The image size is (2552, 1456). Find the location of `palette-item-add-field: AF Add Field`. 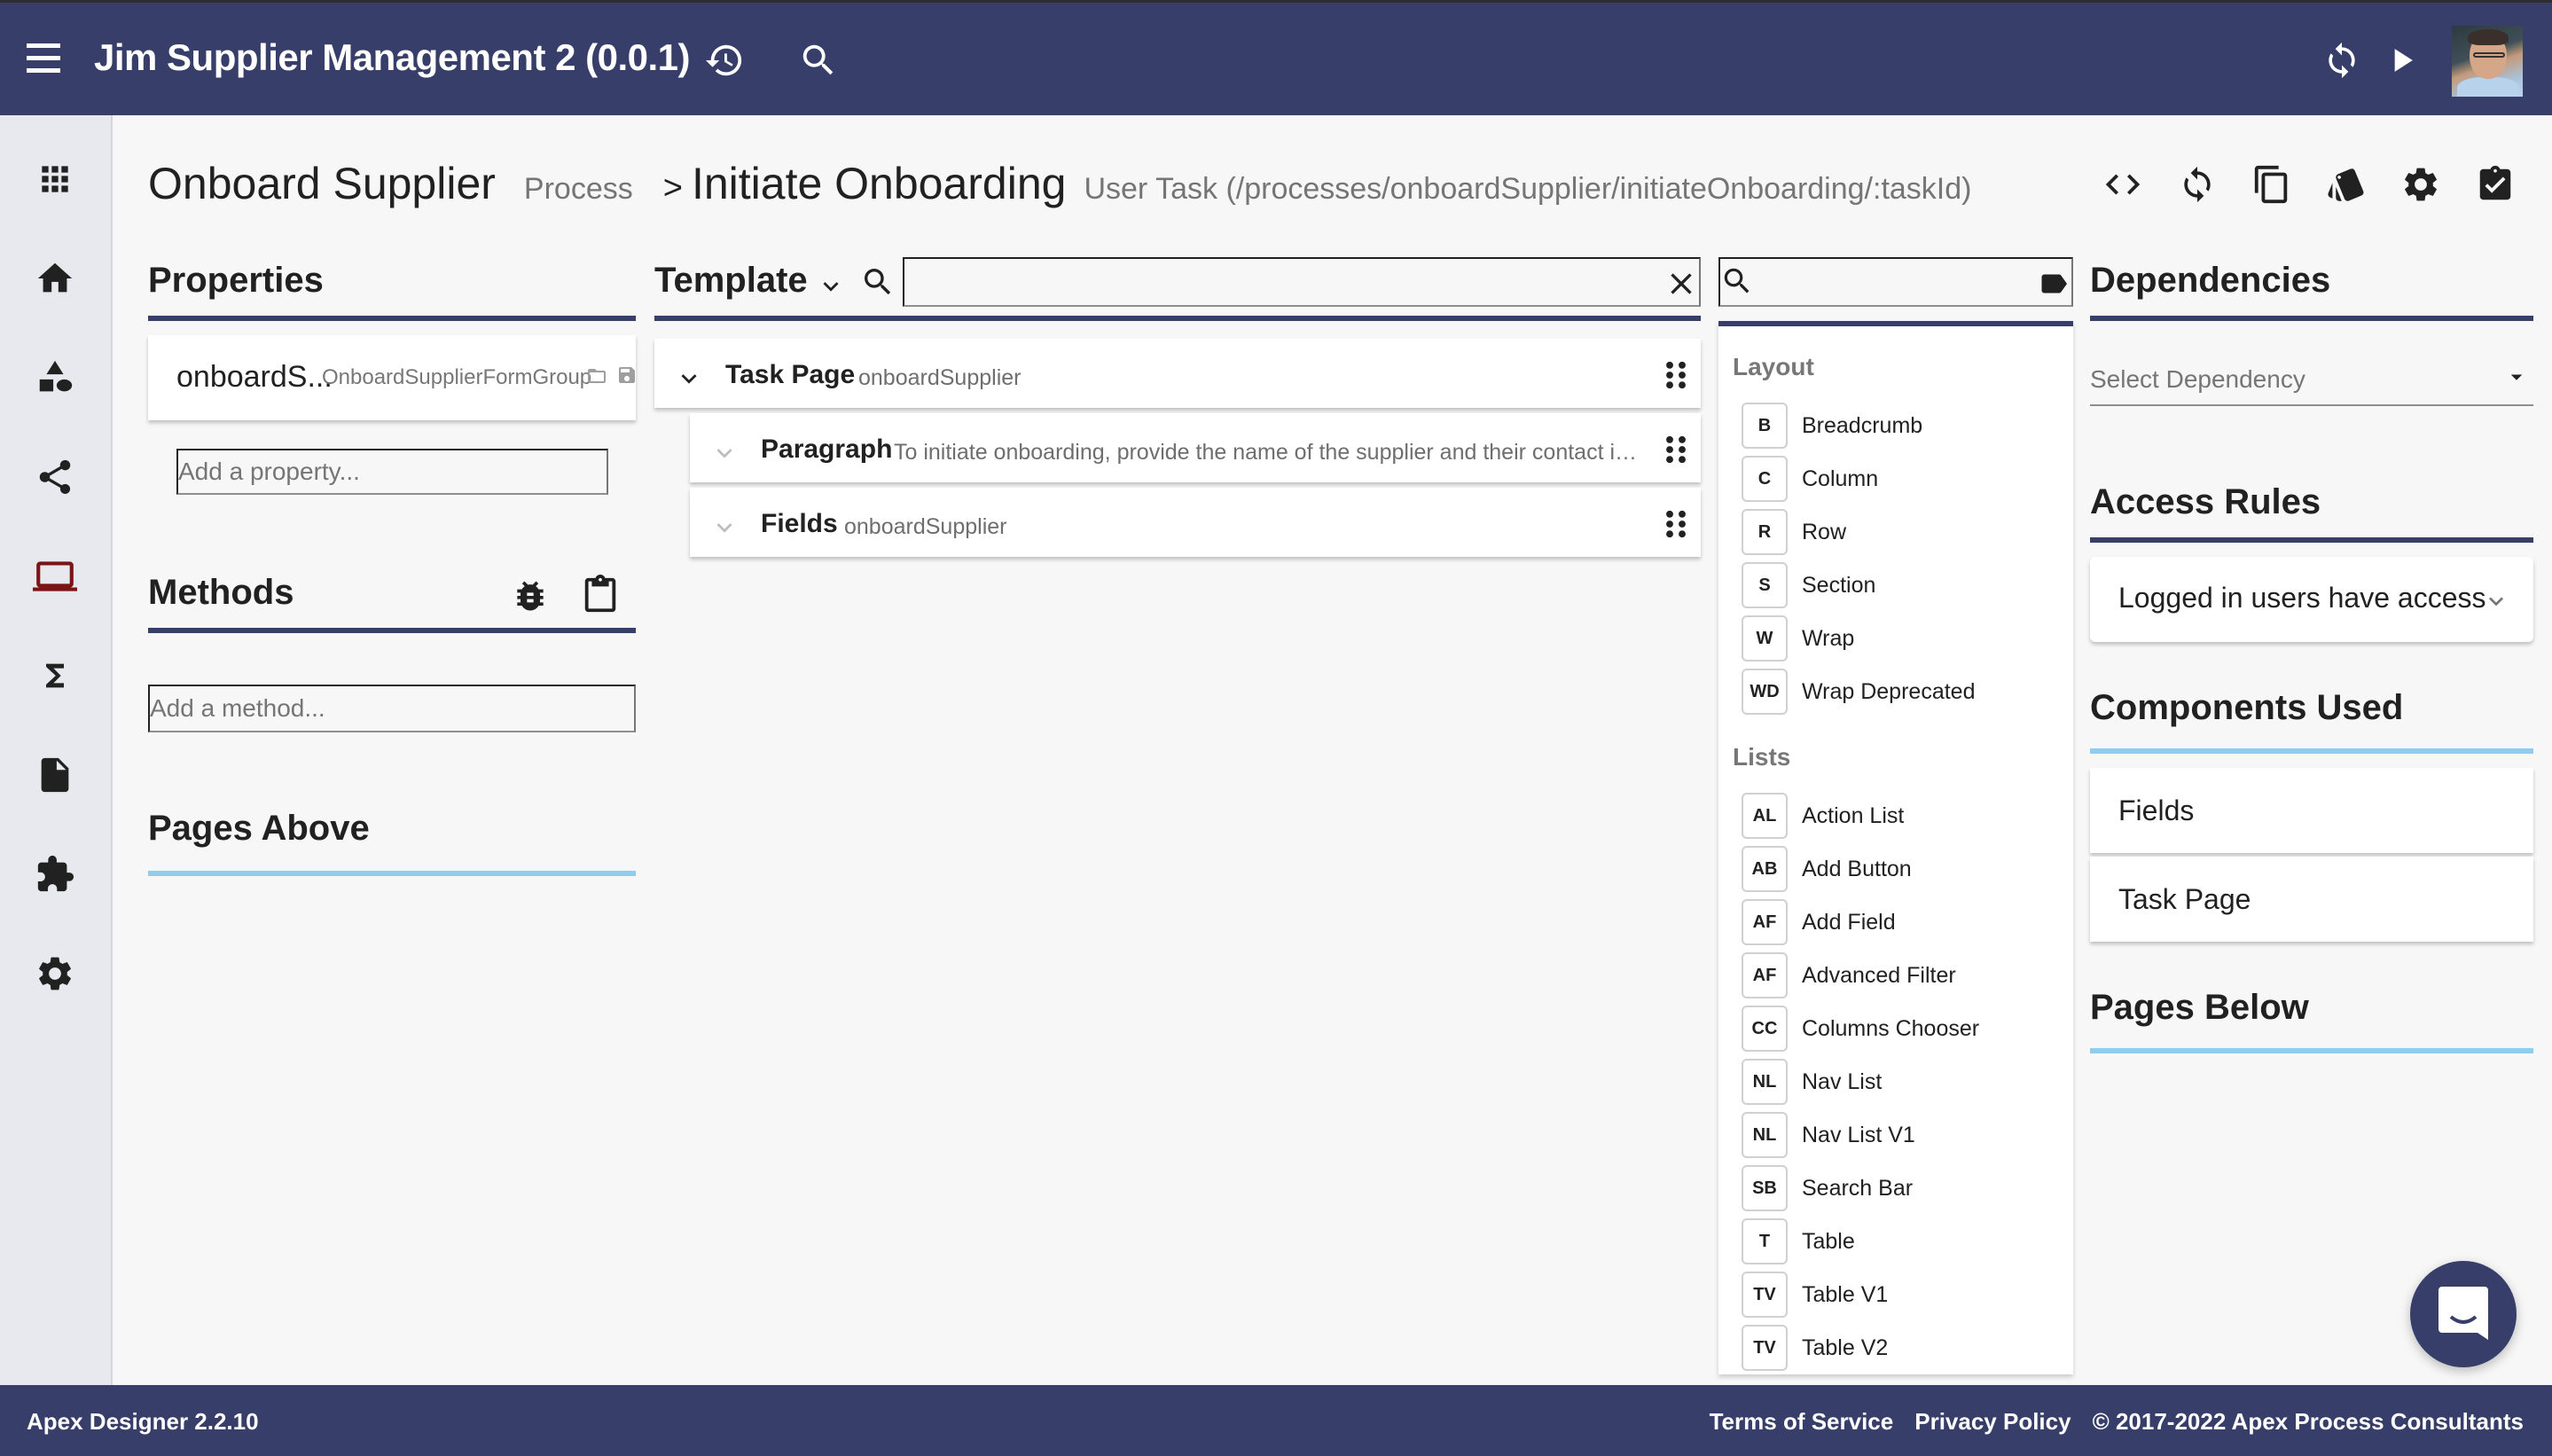

palette-item-add-field: AF Add Field is located at coordinates (1819, 922).